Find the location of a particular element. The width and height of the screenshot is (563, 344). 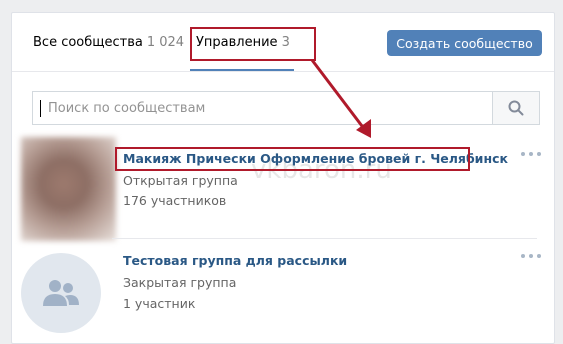

community-name-link: Тестовая группа для рассылки is located at coordinates (235, 260).